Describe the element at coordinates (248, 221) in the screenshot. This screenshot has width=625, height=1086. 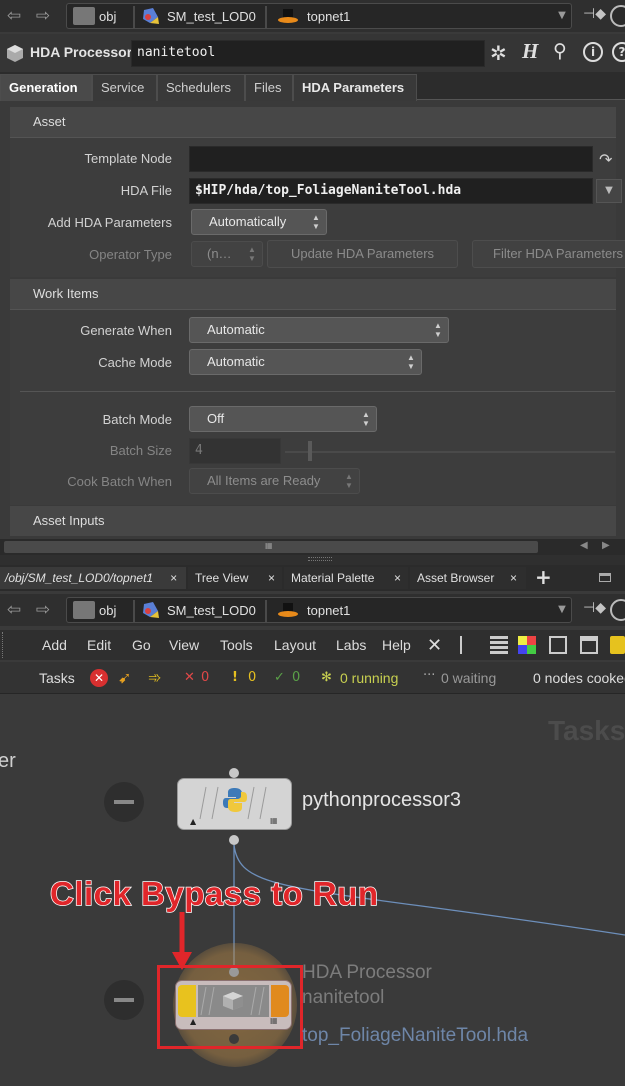
I see `add-hda-parameters-value: Automatically` at that location.